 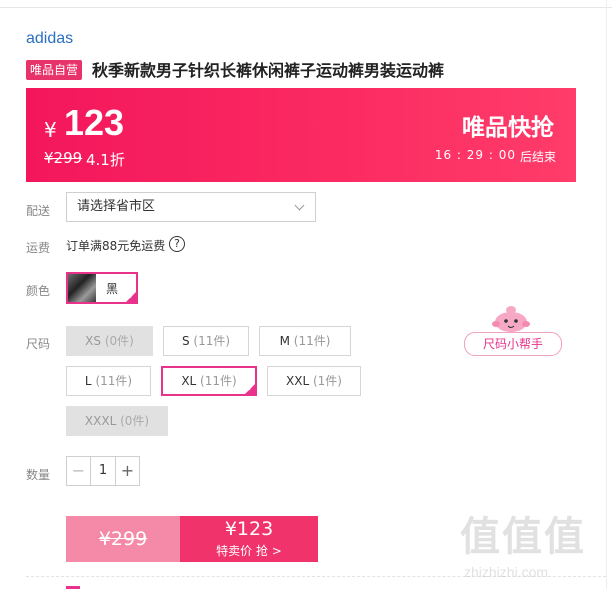 I want to click on quantity-input: 1, so click(x=103, y=471).